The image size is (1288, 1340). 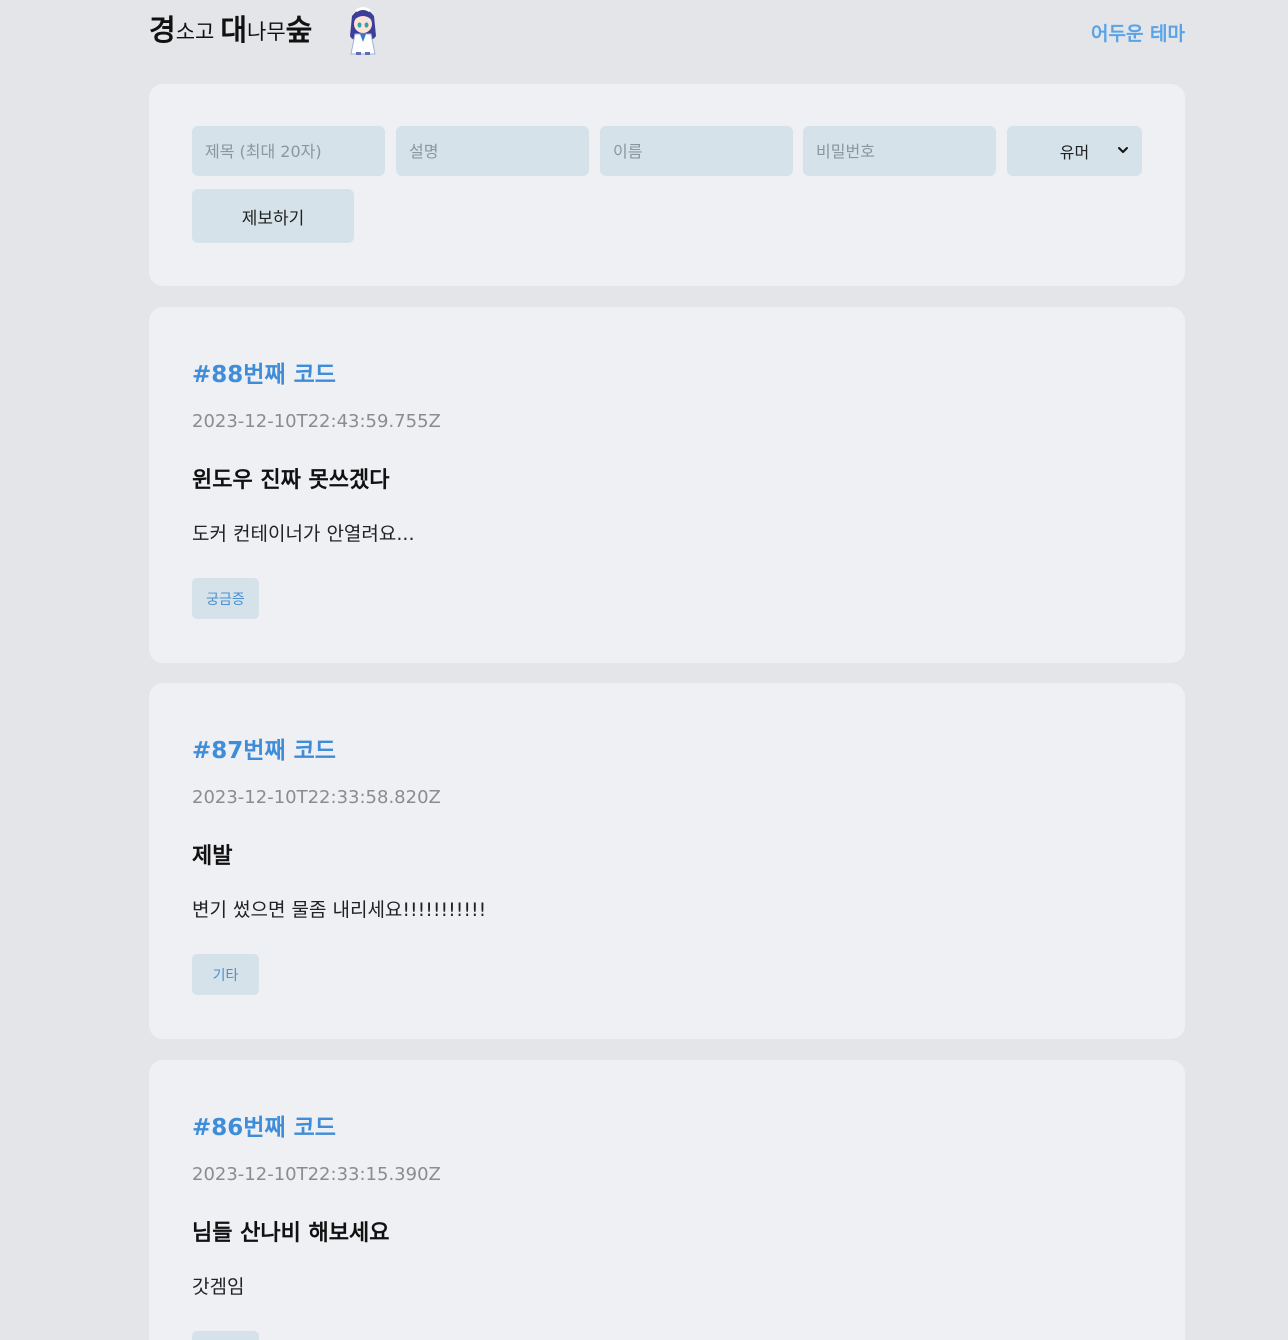 I want to click on chevron-down-icon, so click(x=1123, y=150).